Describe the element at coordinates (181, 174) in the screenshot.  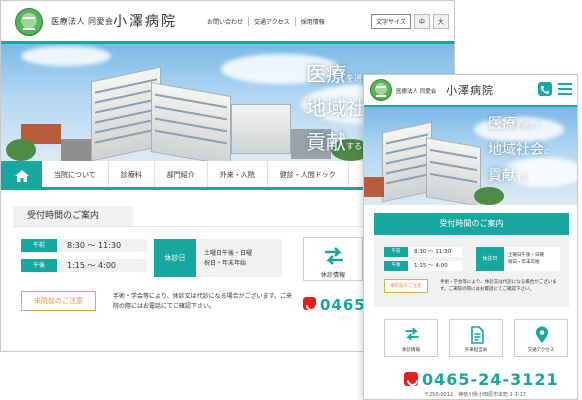
I see `nav-divisions: 部門紹介` at that location.